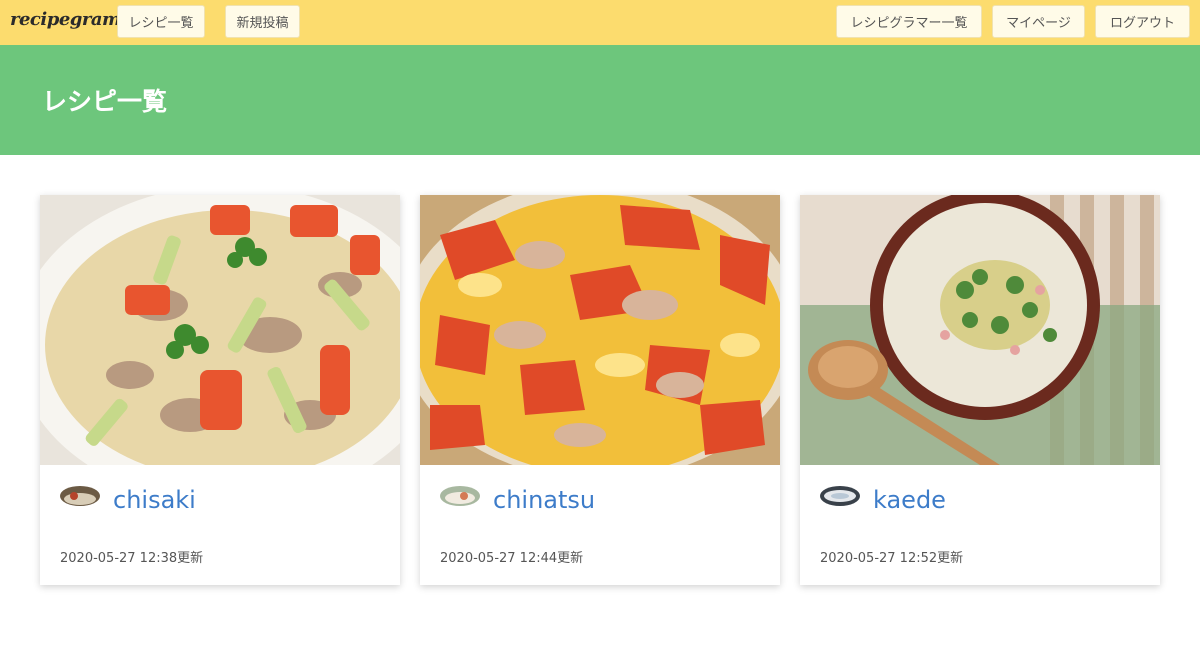  I want to click on nav-recipegrammer-list-button: レシピグラマー一覧, so click(909, 21).